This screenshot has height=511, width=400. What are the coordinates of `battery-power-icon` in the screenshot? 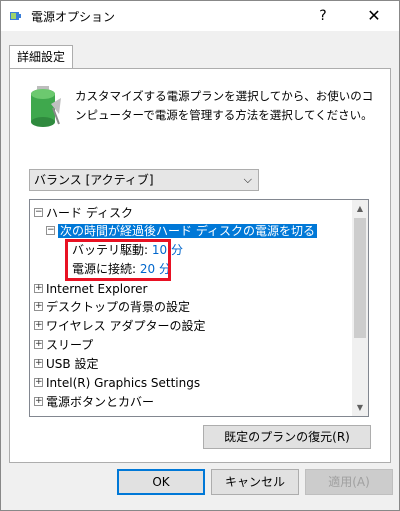 It's located at (46, 106).